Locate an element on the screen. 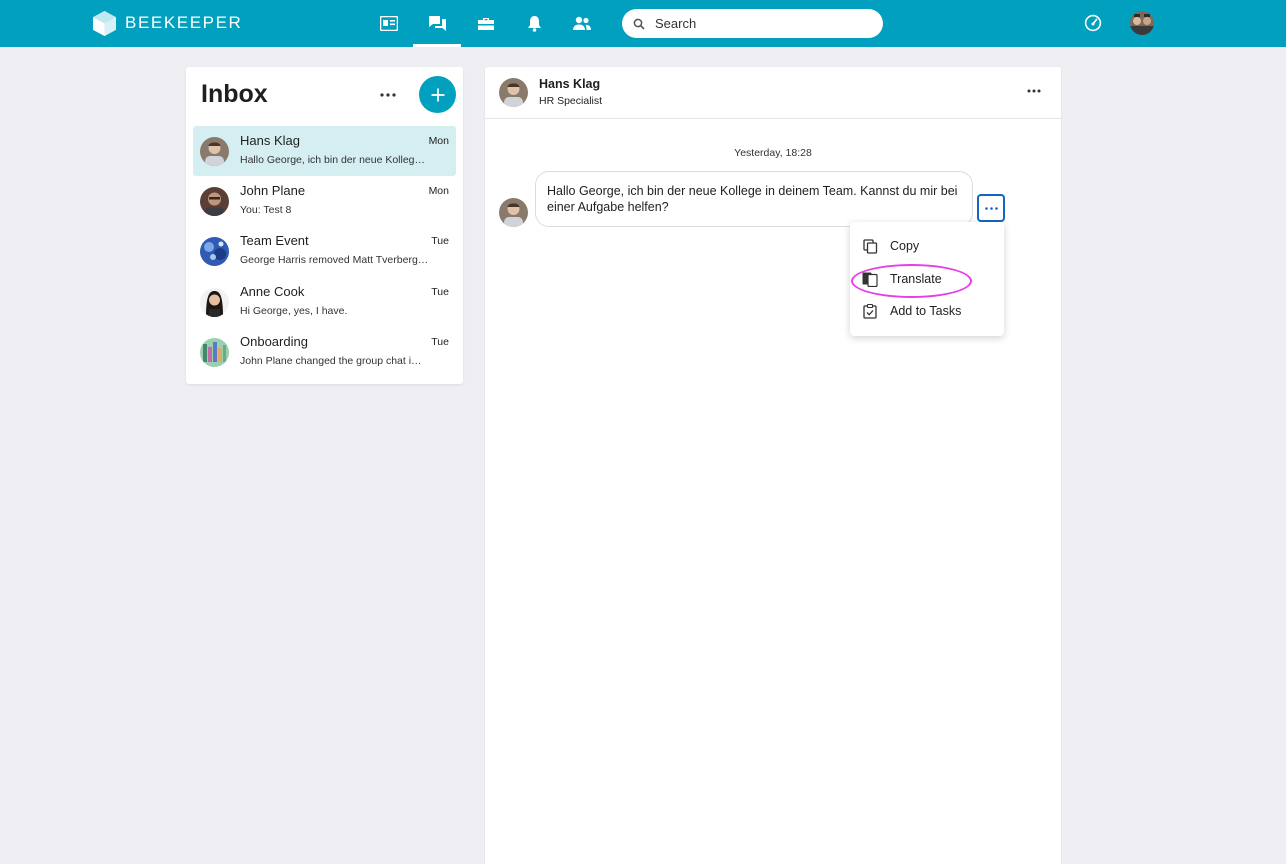 This screenshot has height=864, width=1286. top-navigation-bar: BEEKEEPER is located at coordinates (643, 23).